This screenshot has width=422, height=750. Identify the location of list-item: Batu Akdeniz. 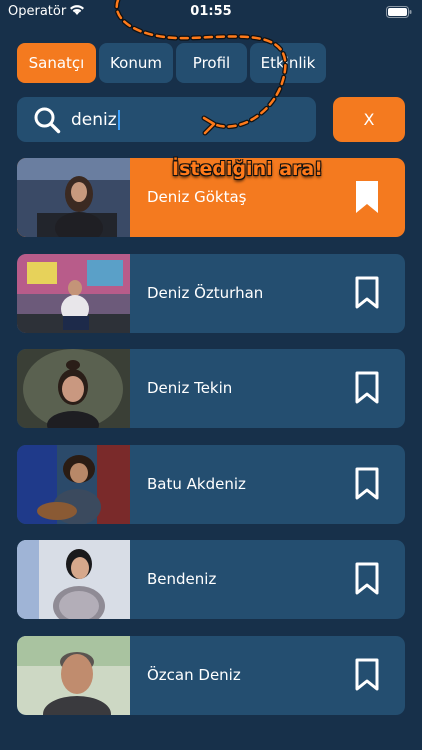
(211, 484).